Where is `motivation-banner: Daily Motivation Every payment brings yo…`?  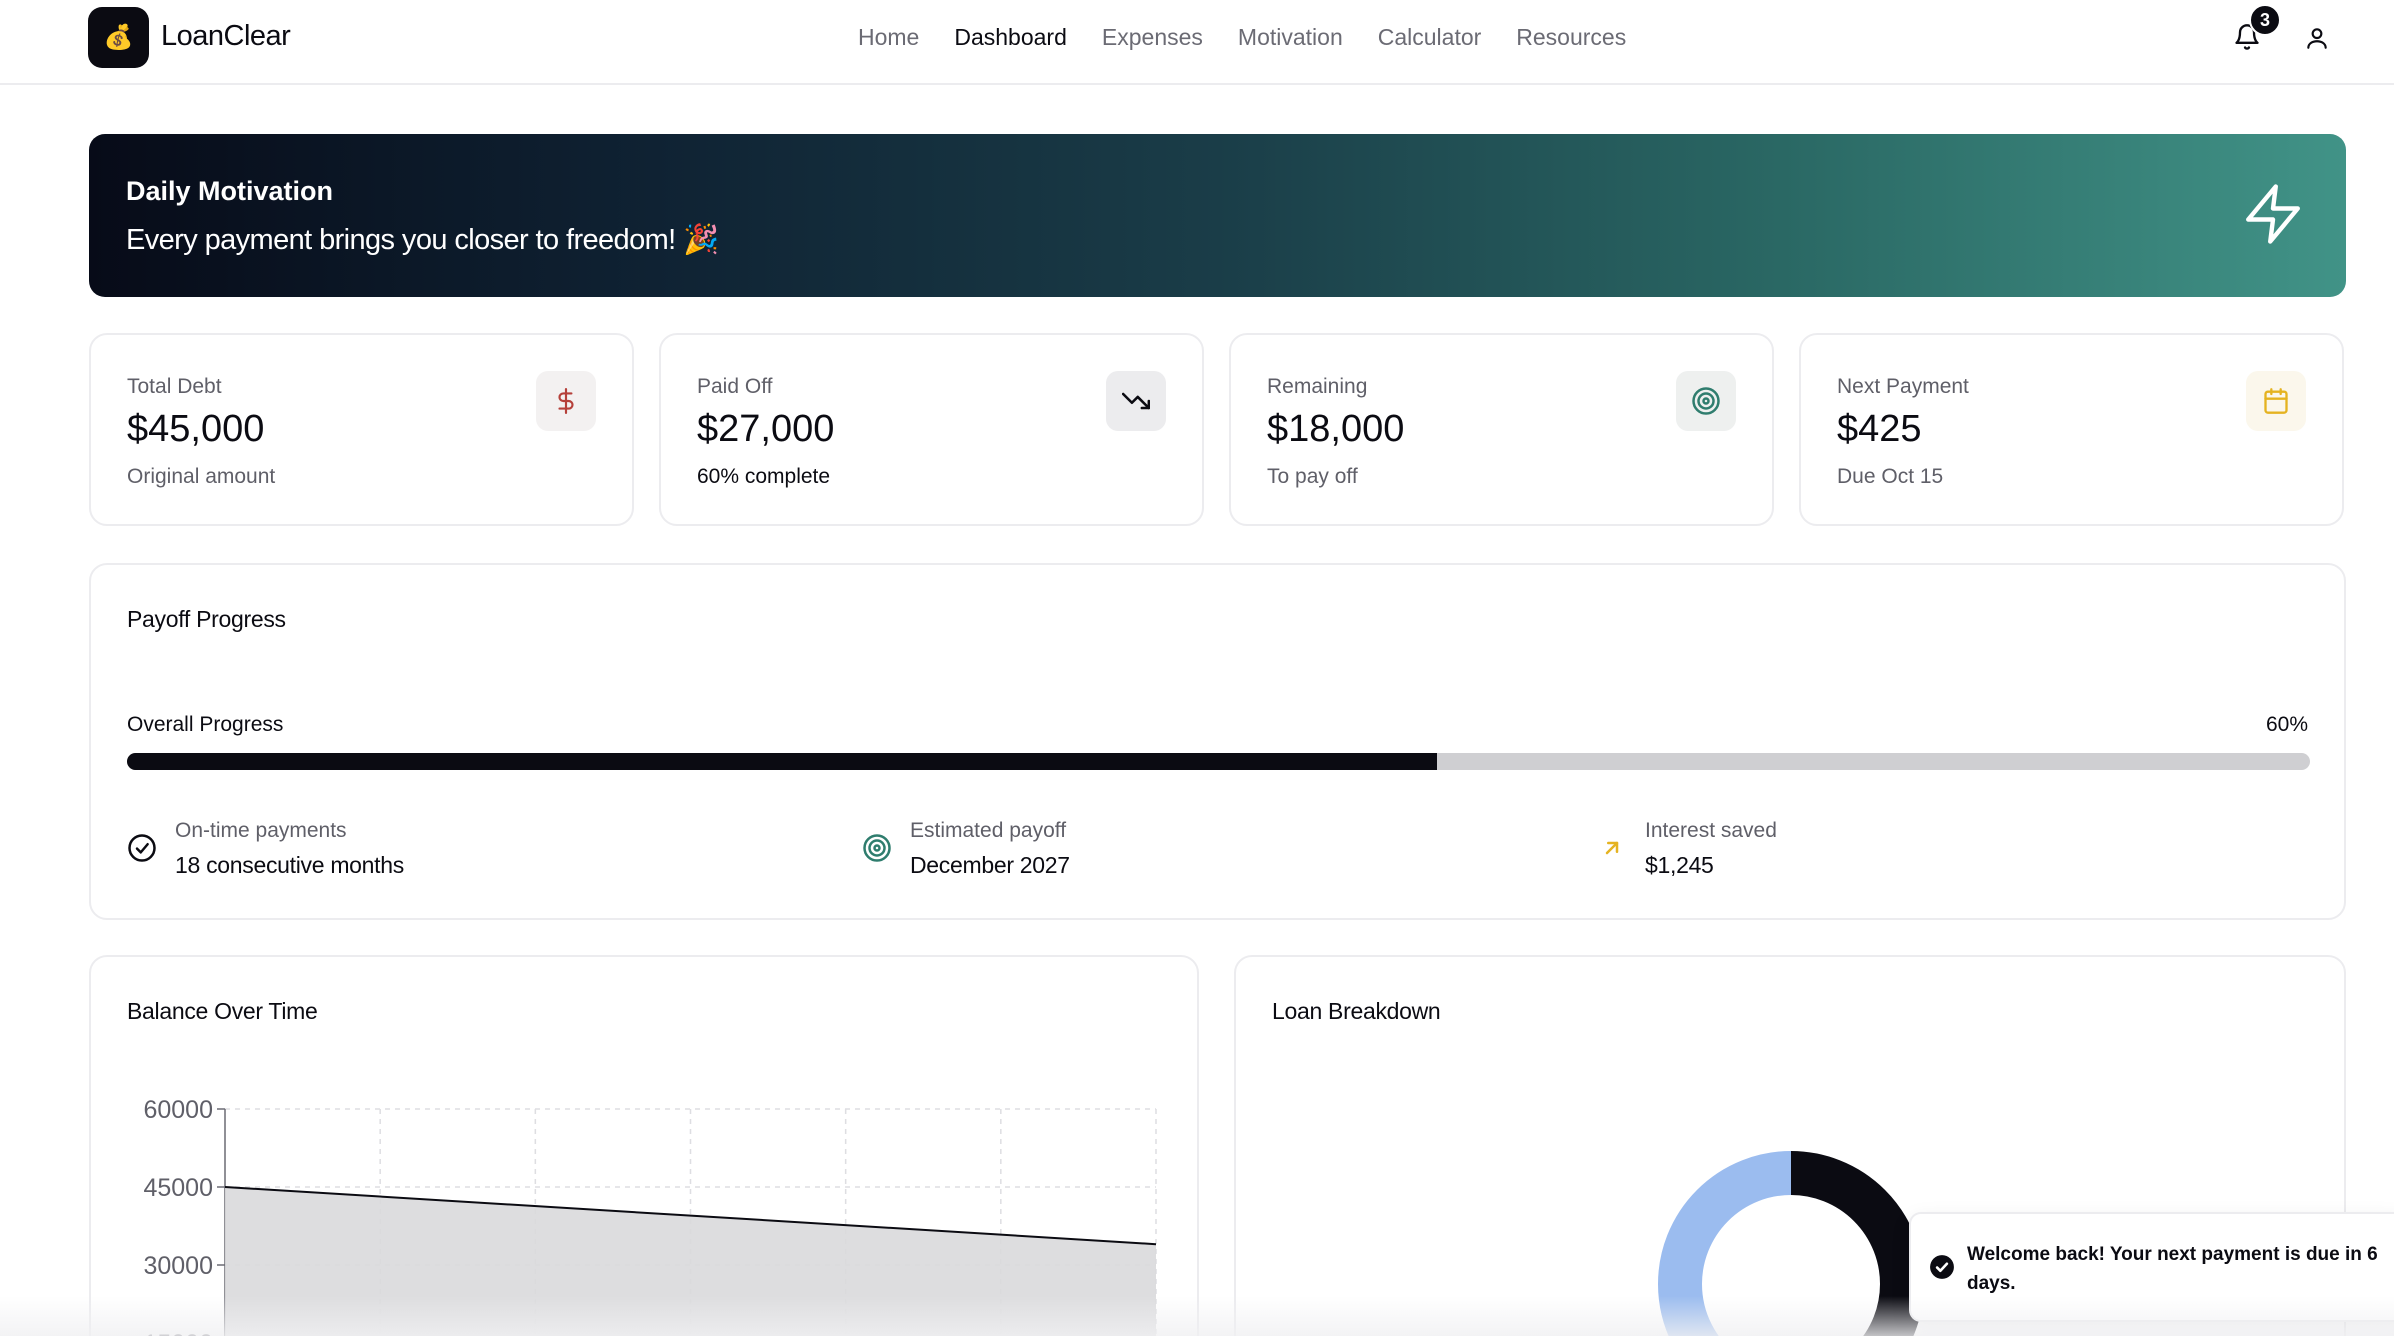 motivation-banner: Daily Motivation Every payment brings yo… is located at coordinates (1217, 215).